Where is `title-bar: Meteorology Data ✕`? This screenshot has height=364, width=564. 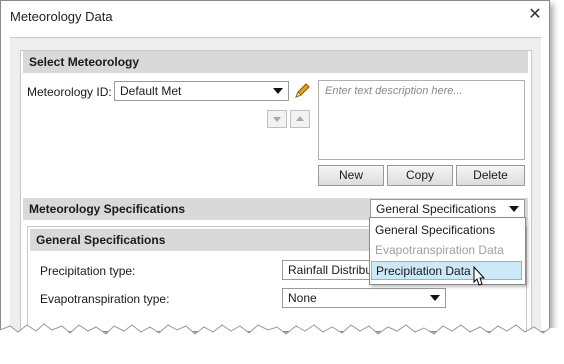 title-bar: Meteorology Data ✕ is located at coordinates (275, 17).